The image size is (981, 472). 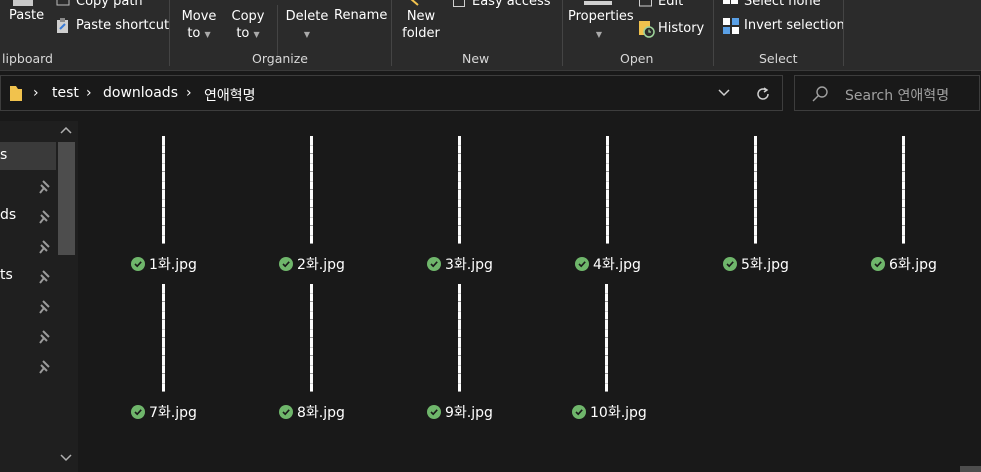 I want to click on scrollbar-thumb, so click(x=66, y=198).